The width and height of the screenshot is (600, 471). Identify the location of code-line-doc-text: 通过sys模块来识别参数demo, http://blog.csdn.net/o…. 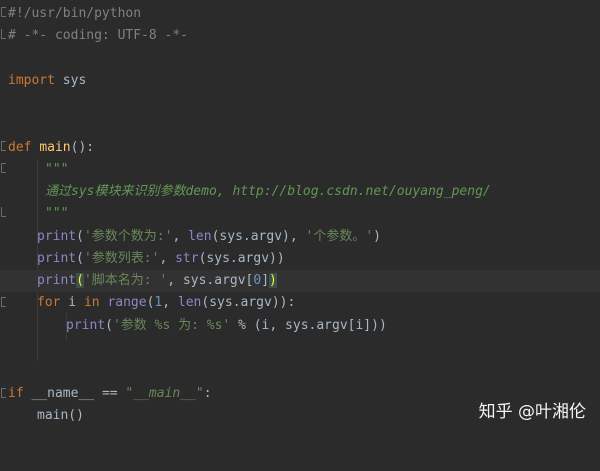
(300, 192).